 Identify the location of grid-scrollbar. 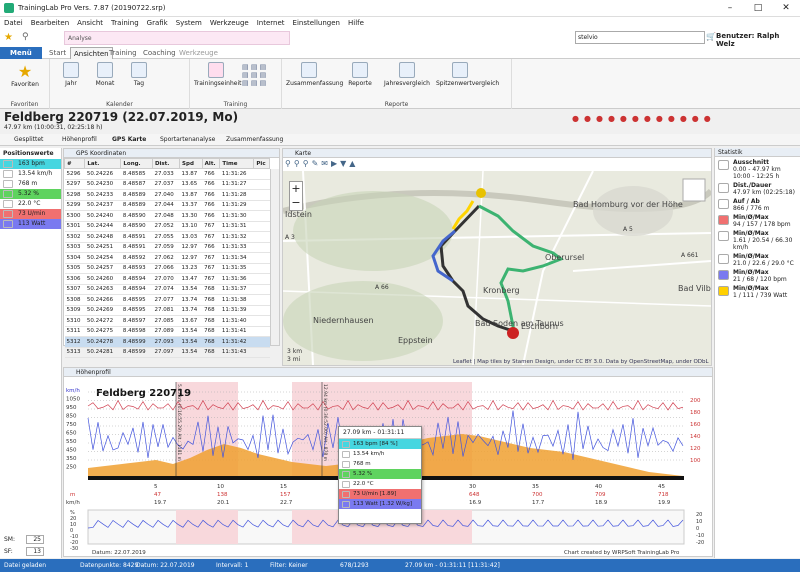
(274, 257).